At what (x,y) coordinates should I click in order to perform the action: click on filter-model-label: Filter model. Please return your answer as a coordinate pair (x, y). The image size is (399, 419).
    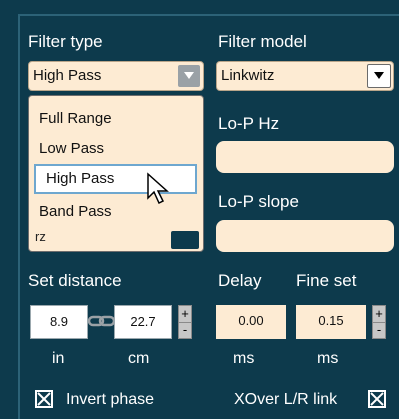
    Looking at the image, I should click on (262, 41).